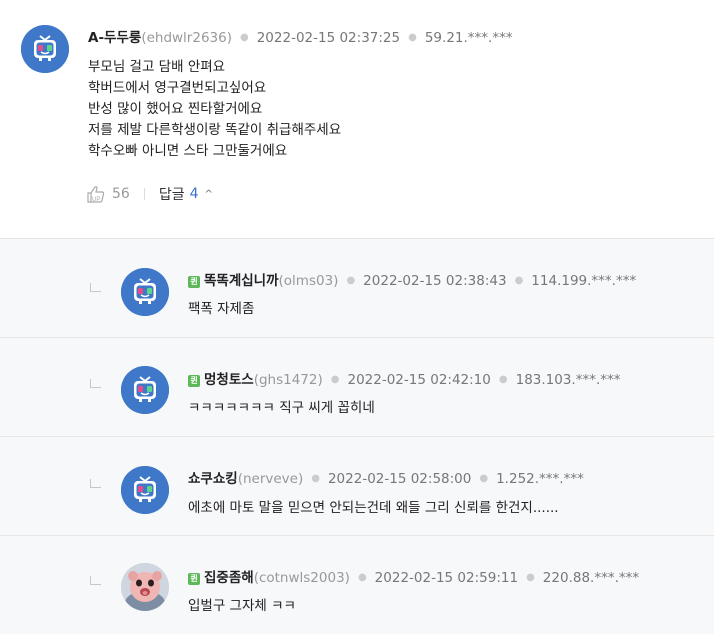  What do you see at coordinates (568, 380) in the screenshot?
I see `ip-address: 183.103.***.***` at bounding box center [568, 380].